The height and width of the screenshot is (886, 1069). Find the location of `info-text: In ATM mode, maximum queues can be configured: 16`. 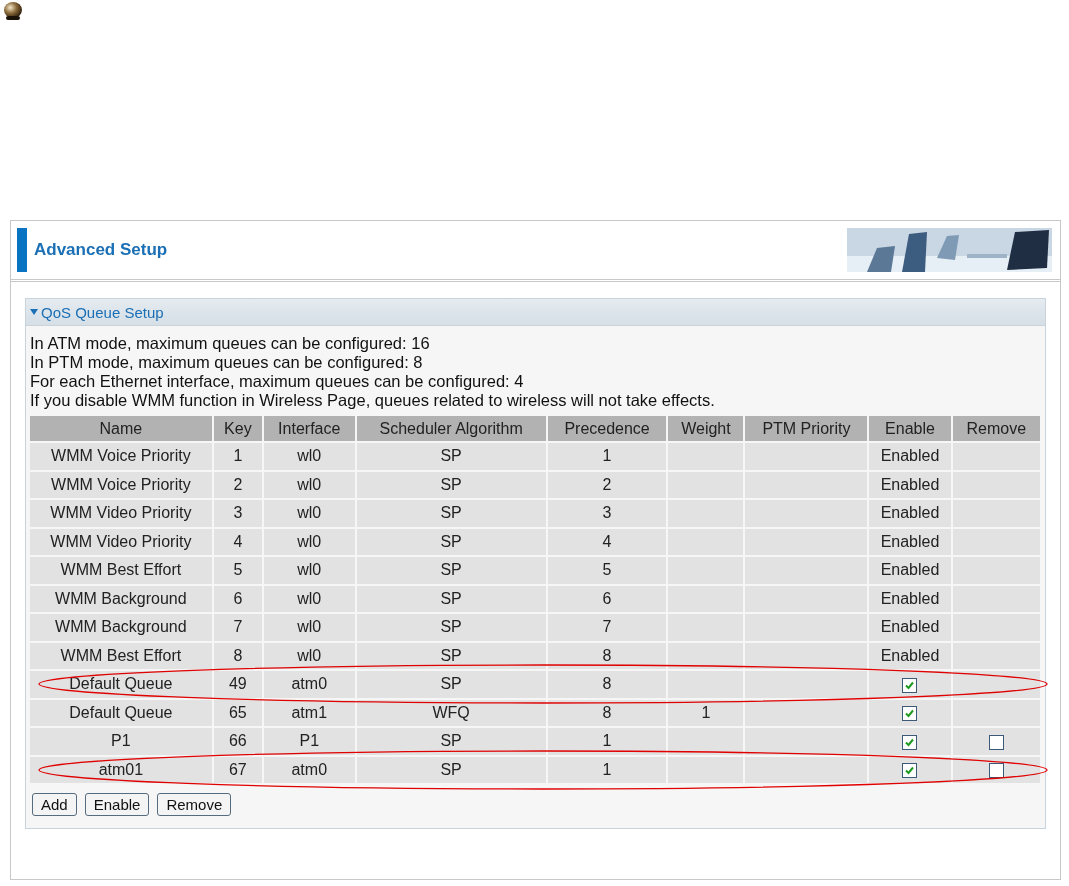

info-text: In ATM mode, maximum queues can be configured: 16 is located at coordinates (230, 343).